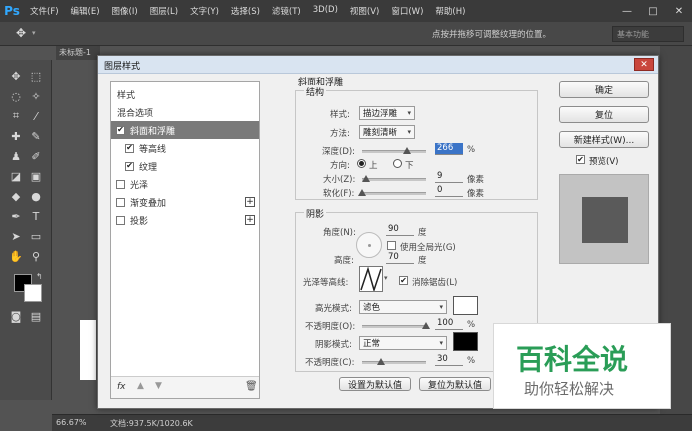  Describe the element at coordinates (679, 11) in the screenshot. I see `close-window-button: ✕` at that location.